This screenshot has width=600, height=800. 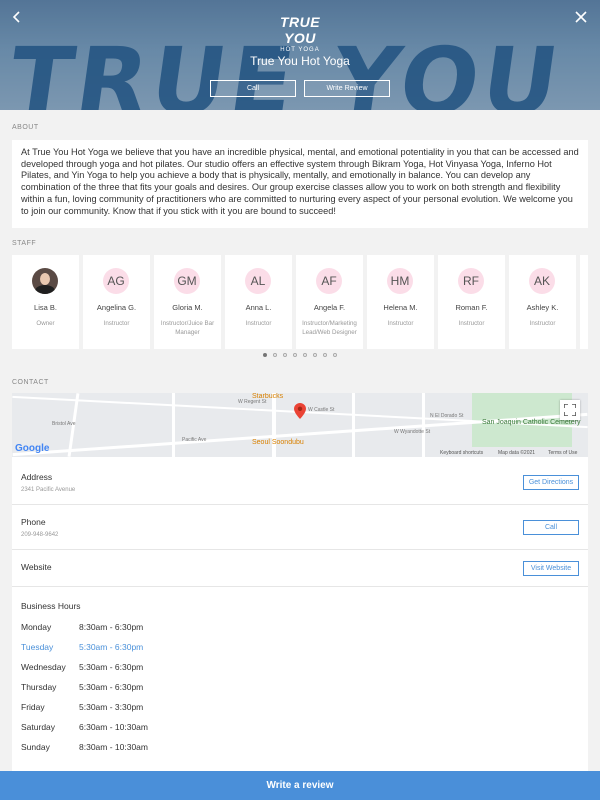 What do you see at coordinates (116, 307) in the screenshot?
I see `staff-name: Angelina G.` at bounding box center [116, 307].